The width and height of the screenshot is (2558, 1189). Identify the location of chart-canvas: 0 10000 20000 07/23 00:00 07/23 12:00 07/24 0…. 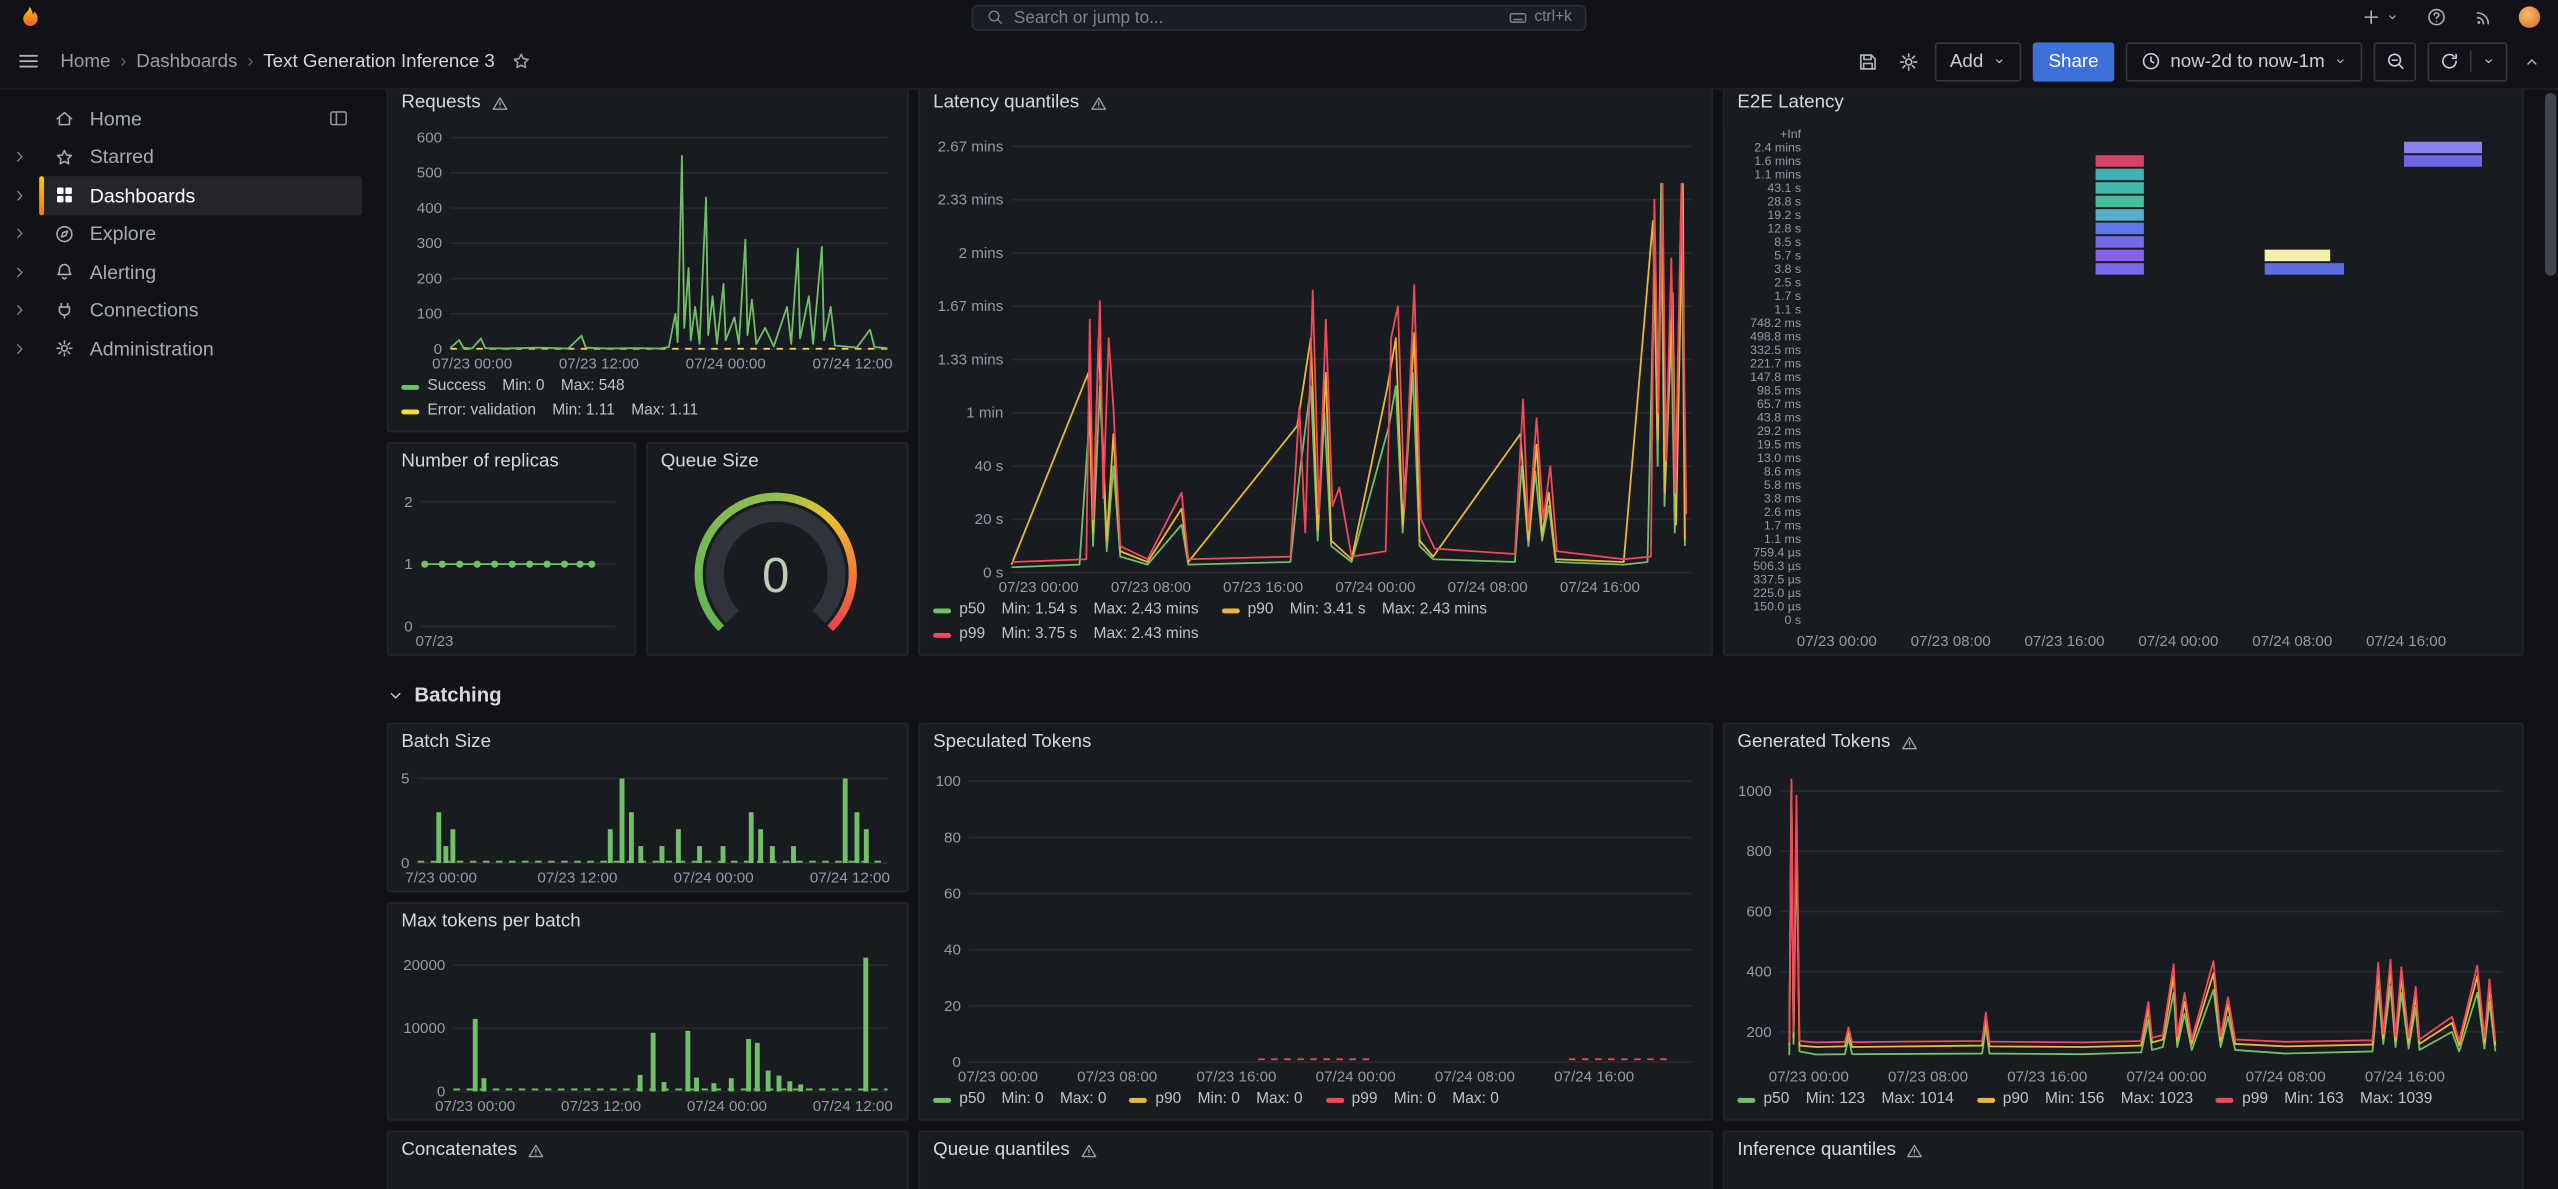
(646, 1028).